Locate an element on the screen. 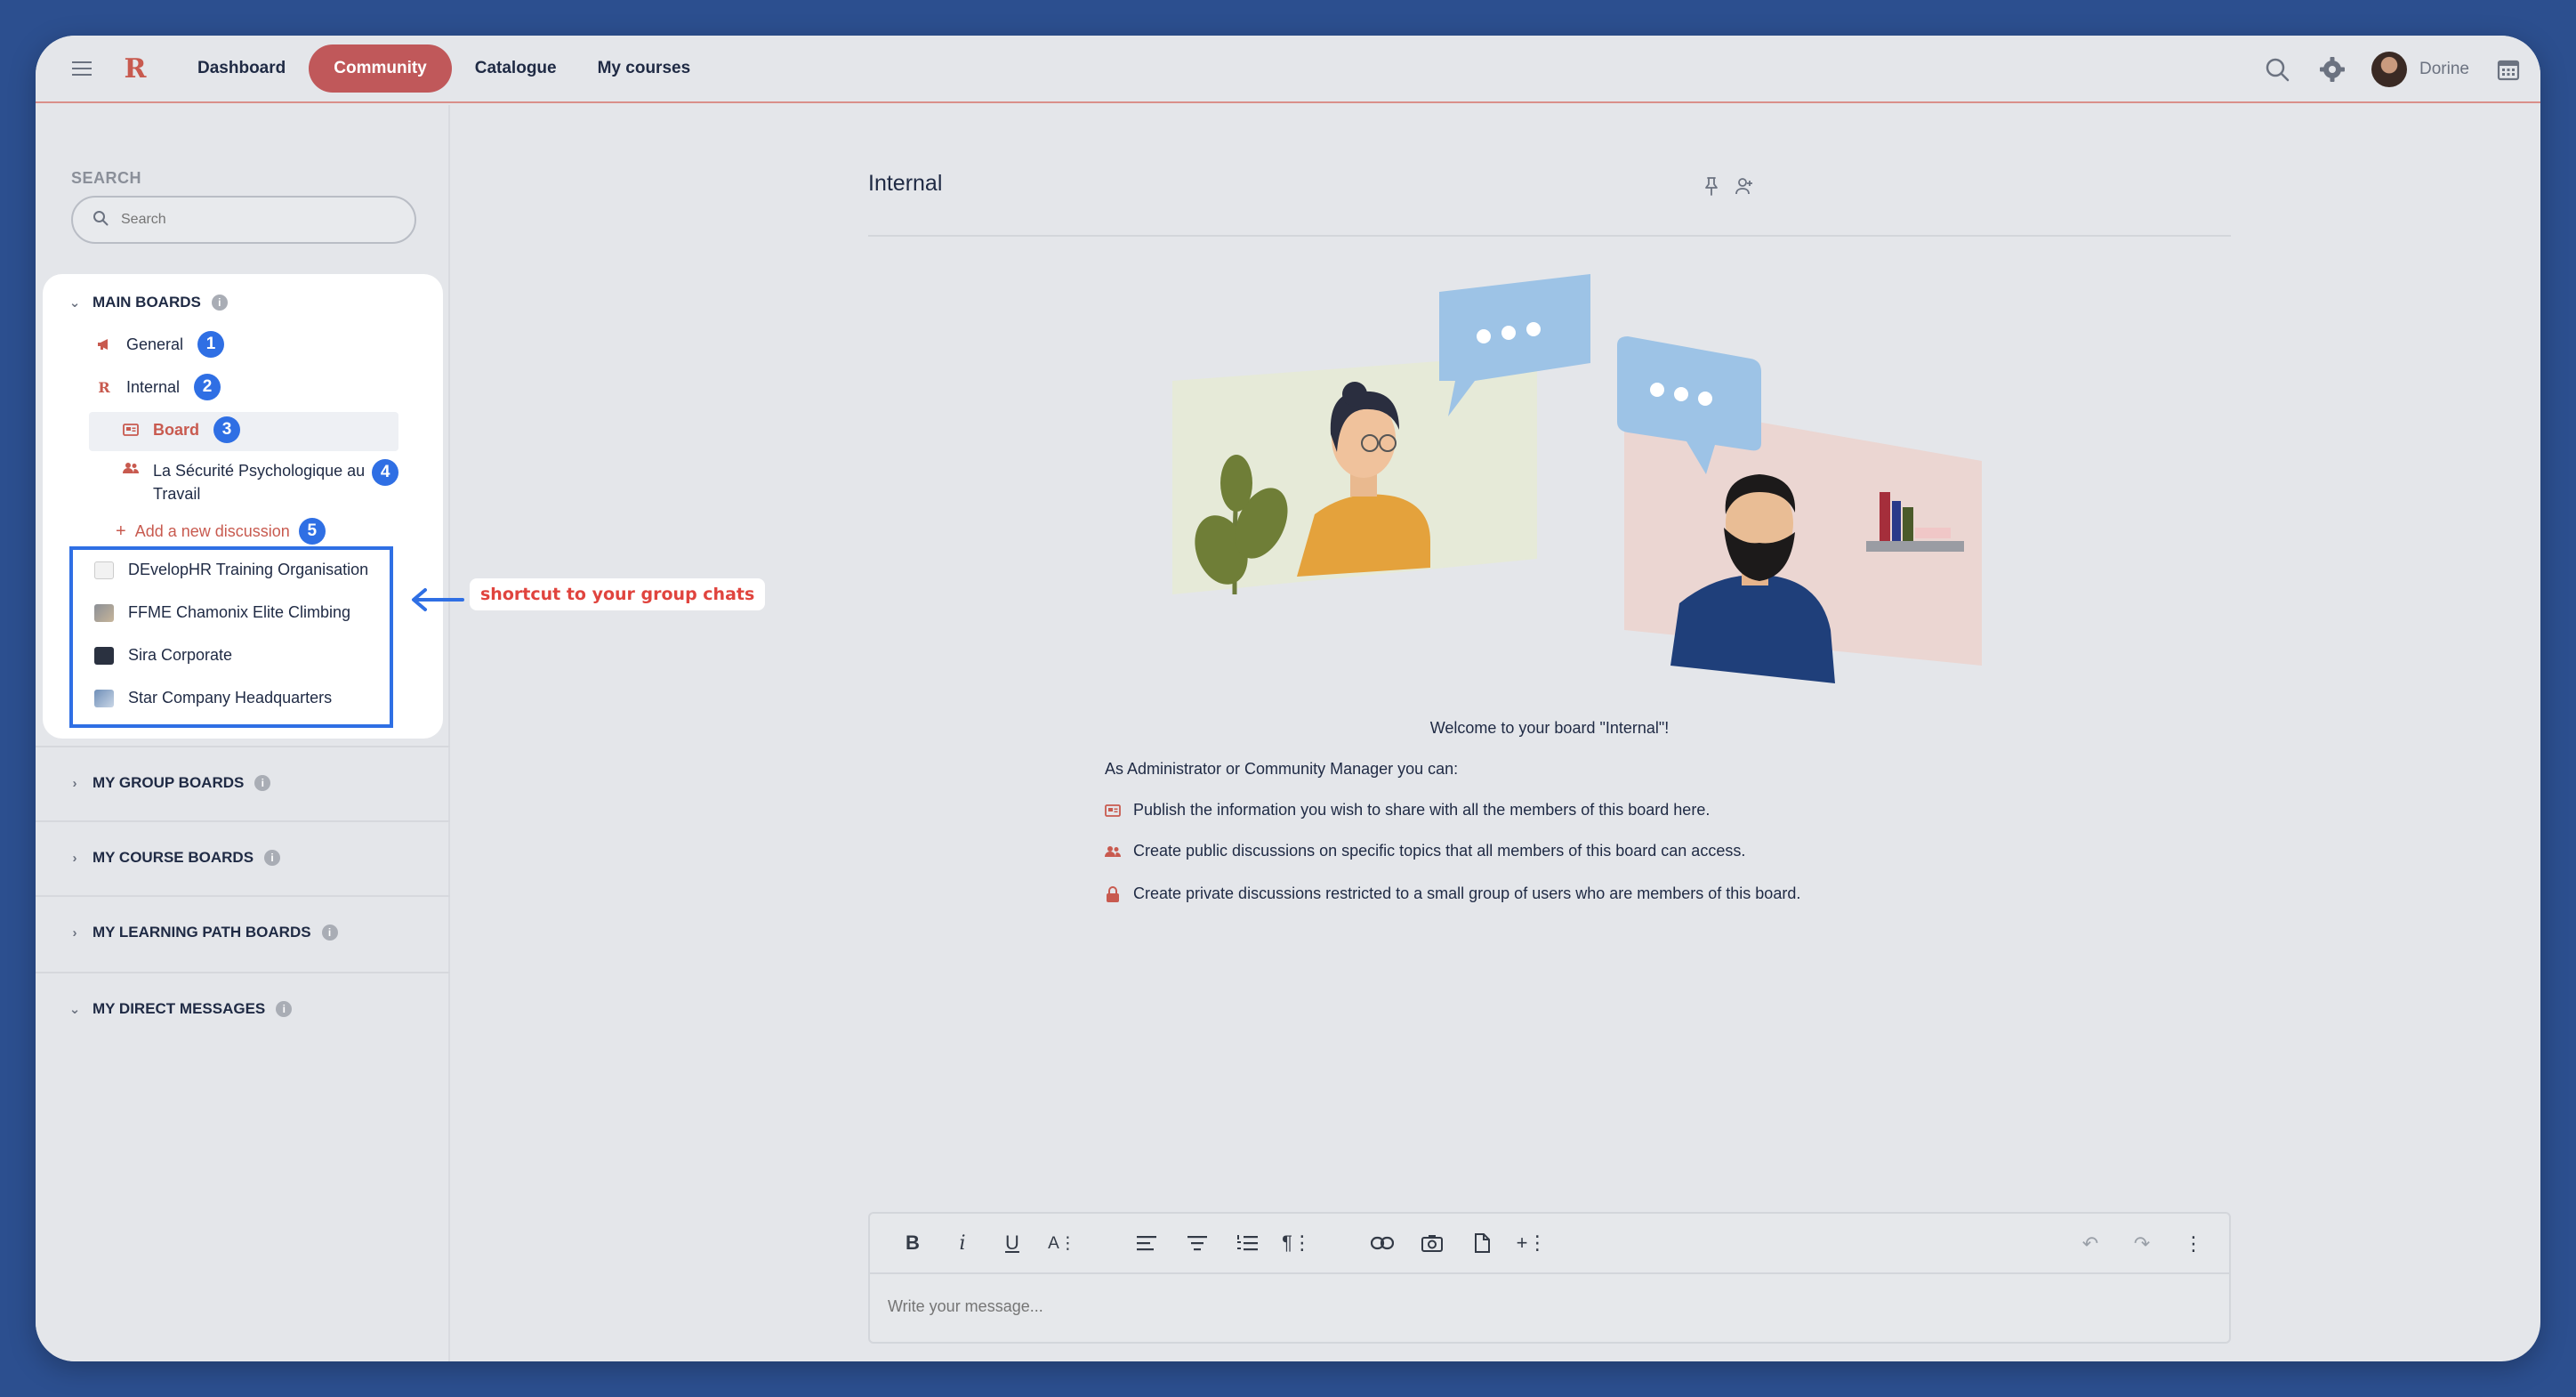 The width and height of the screenshot is (2576, 1397). section-title: MY GROUP BOARDS is located at coordinates (169, 782).